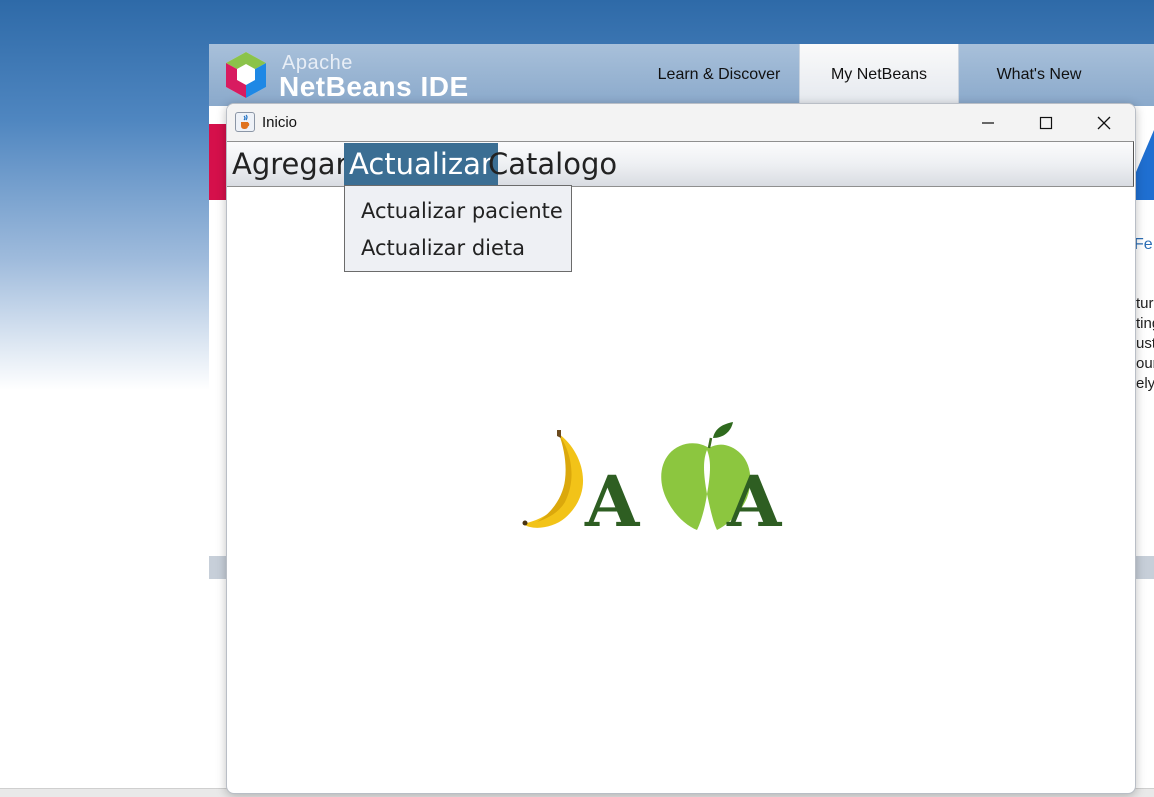  I want to click on menu-catalogo: Catalogo, so click(552, 164).